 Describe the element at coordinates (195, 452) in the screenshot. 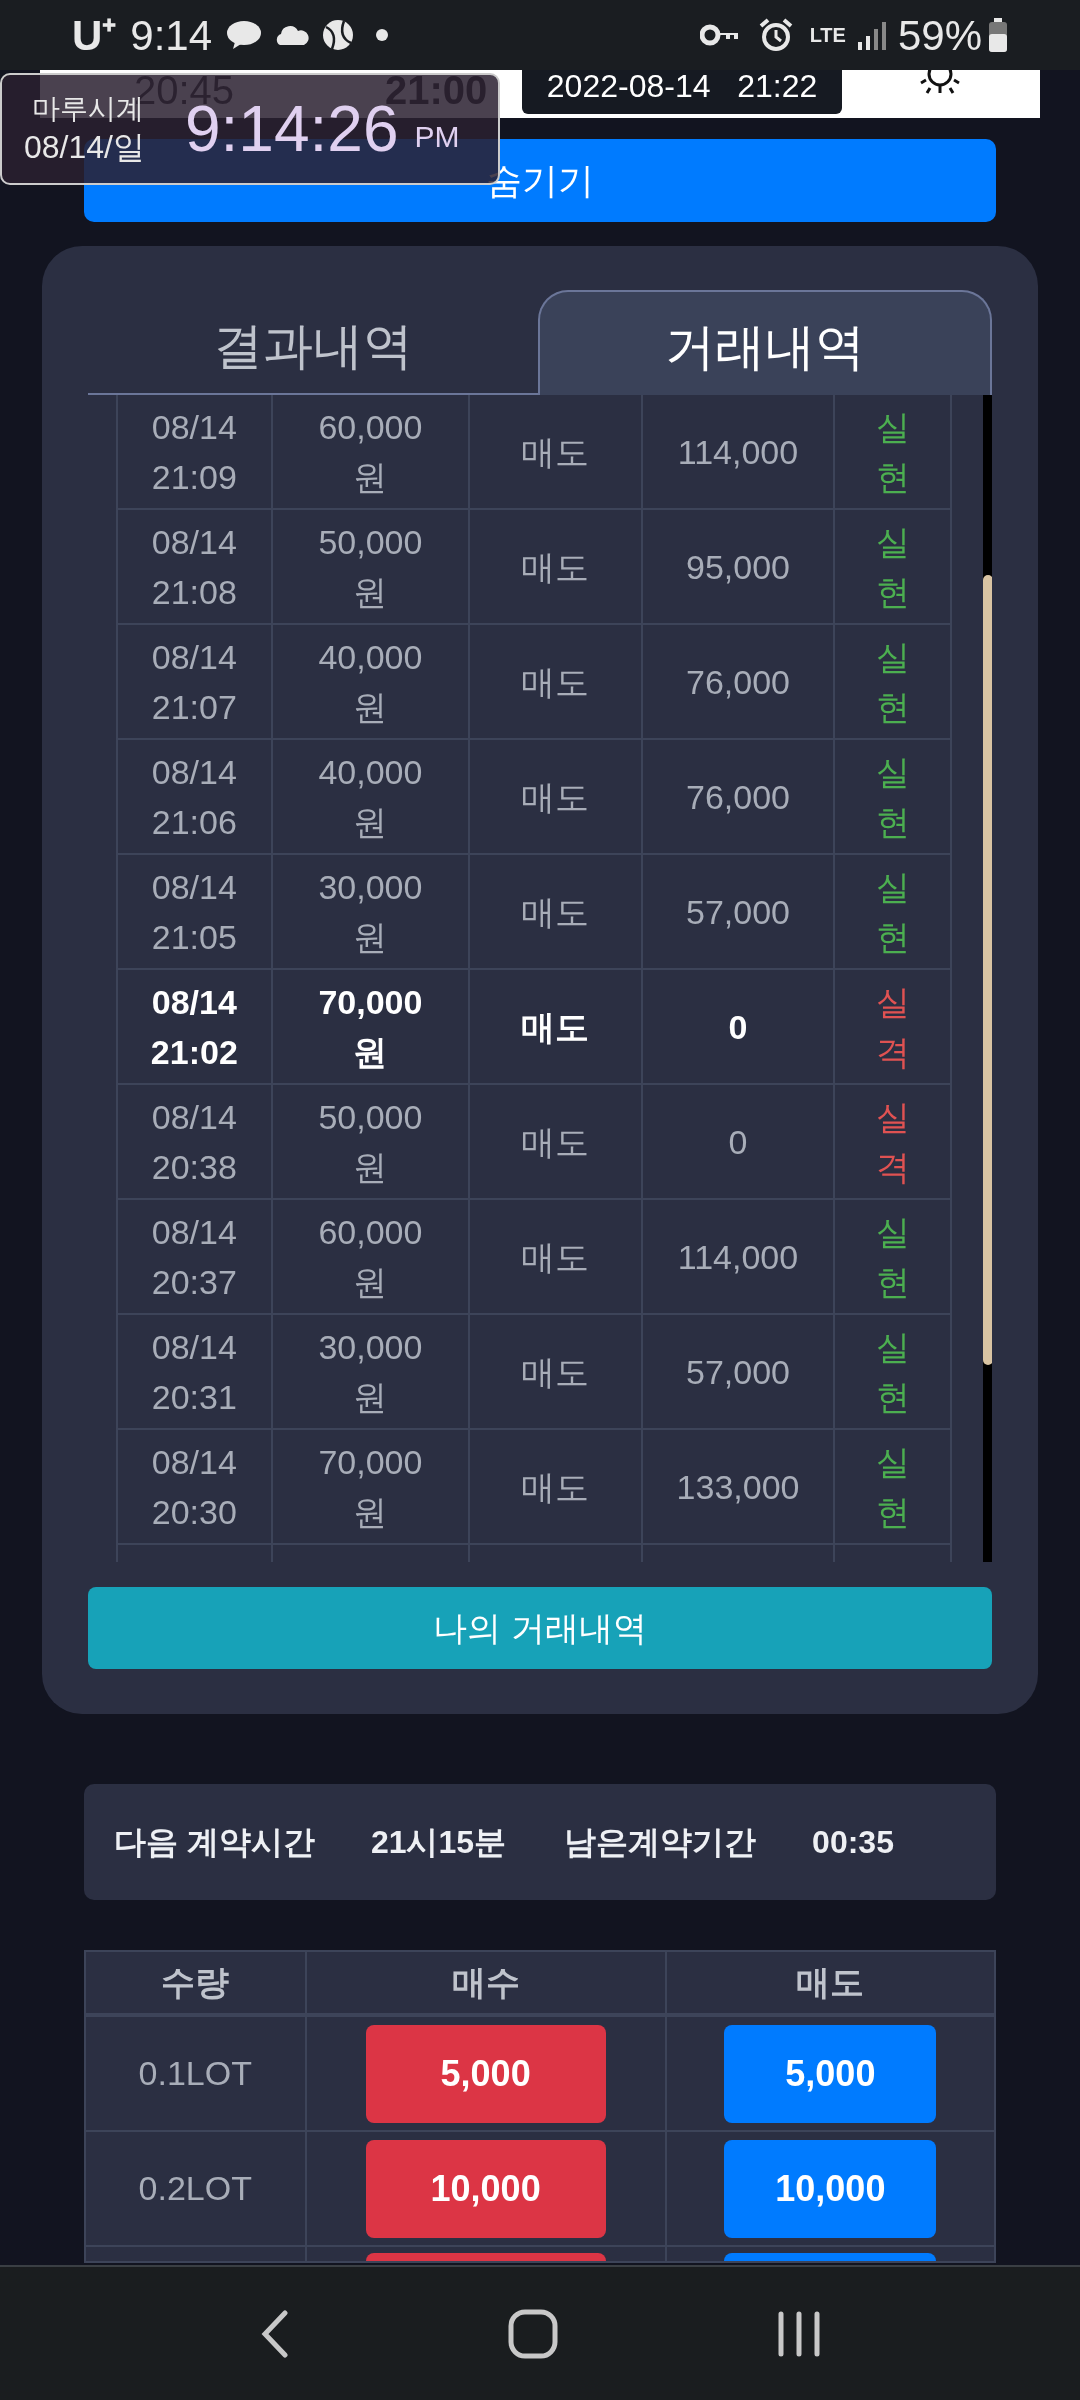

I see `table-cell: 08/14 21:09` at that location.